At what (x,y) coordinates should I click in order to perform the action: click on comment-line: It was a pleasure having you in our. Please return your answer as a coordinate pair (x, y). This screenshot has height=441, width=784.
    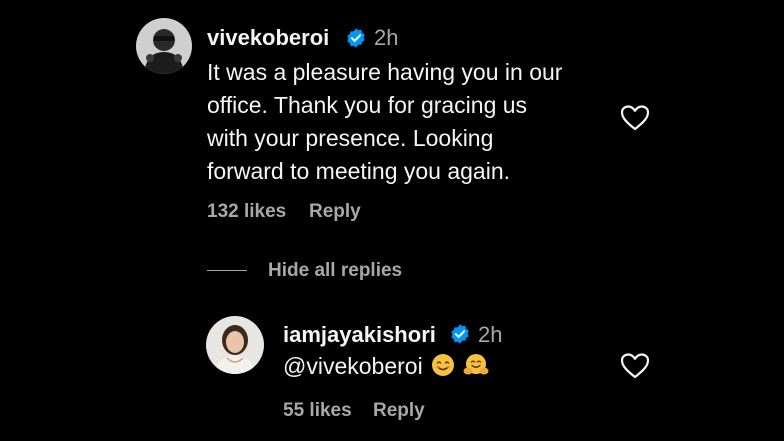
    Looking at the image, I should click on (385, 72).